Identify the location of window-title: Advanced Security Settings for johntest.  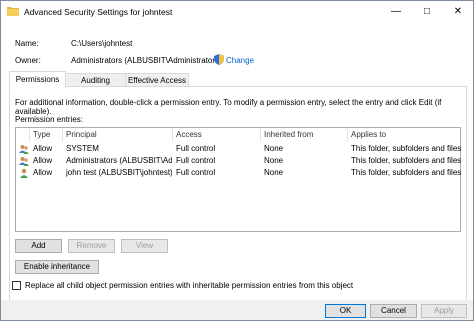
(98, 12).